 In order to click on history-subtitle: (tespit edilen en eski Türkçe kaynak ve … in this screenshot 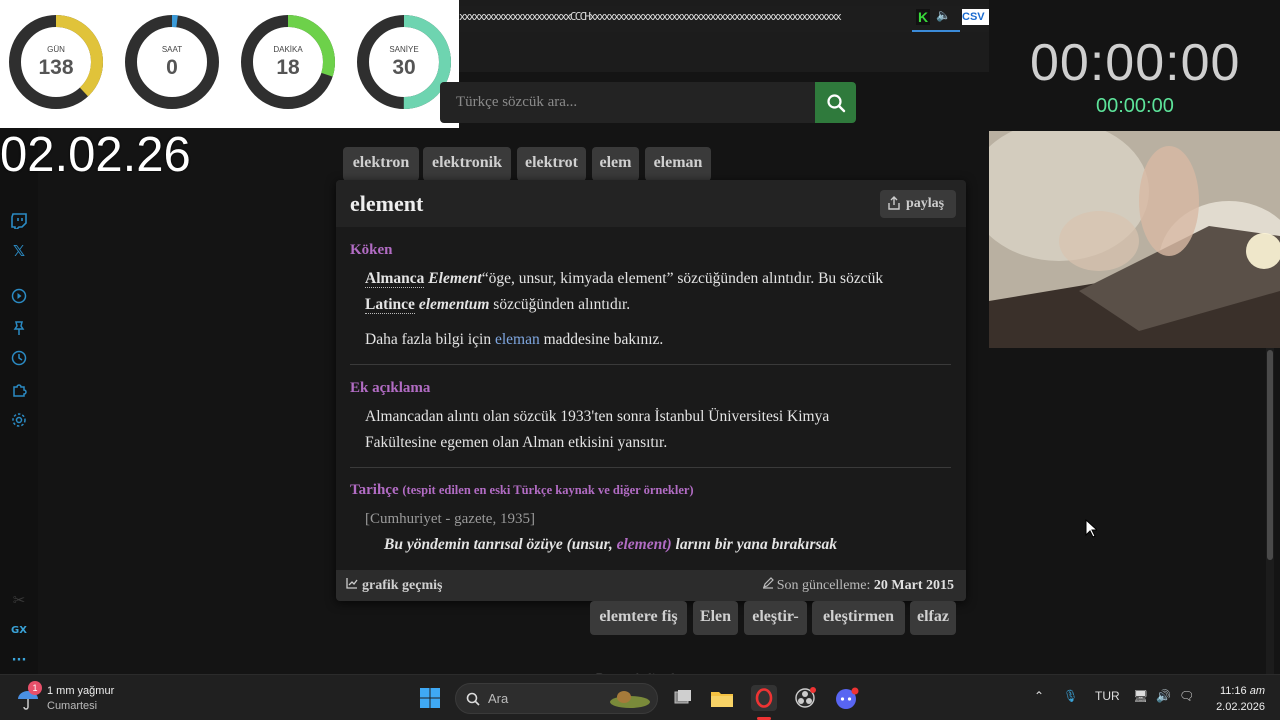, I will do `click(548, 490)`.